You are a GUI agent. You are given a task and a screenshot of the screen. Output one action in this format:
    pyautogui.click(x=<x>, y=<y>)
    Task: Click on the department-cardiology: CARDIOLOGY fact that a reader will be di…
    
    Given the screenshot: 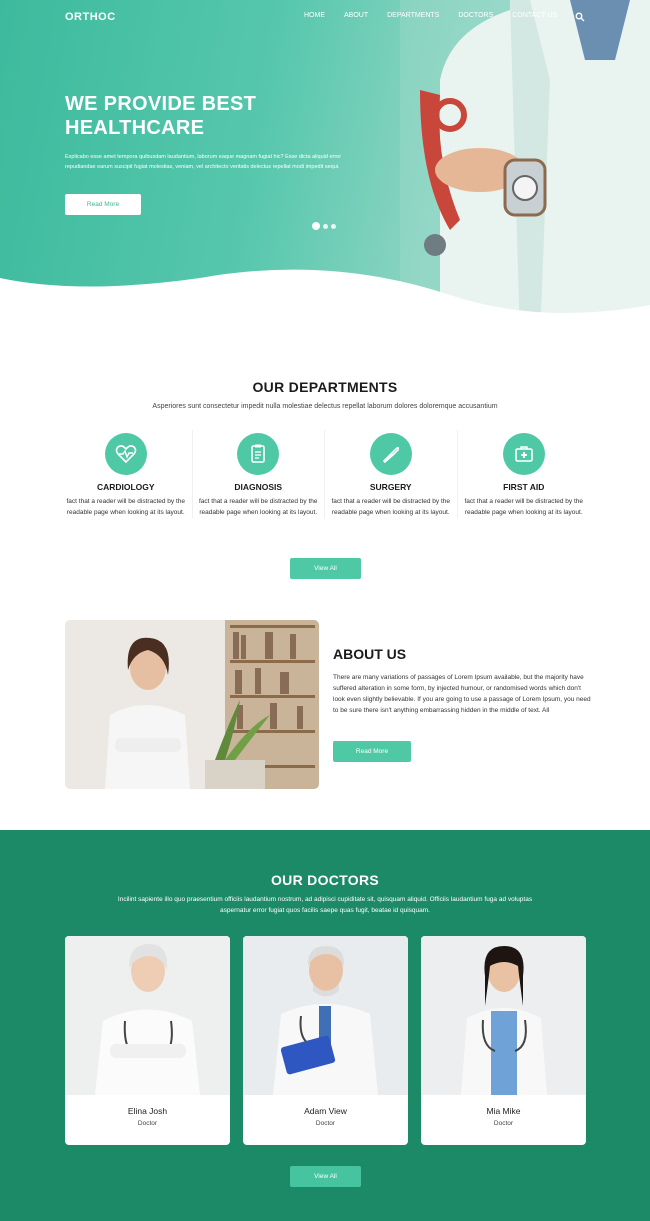 What is the action you would take?
    pyautogui.click(x=126, y=474)
    